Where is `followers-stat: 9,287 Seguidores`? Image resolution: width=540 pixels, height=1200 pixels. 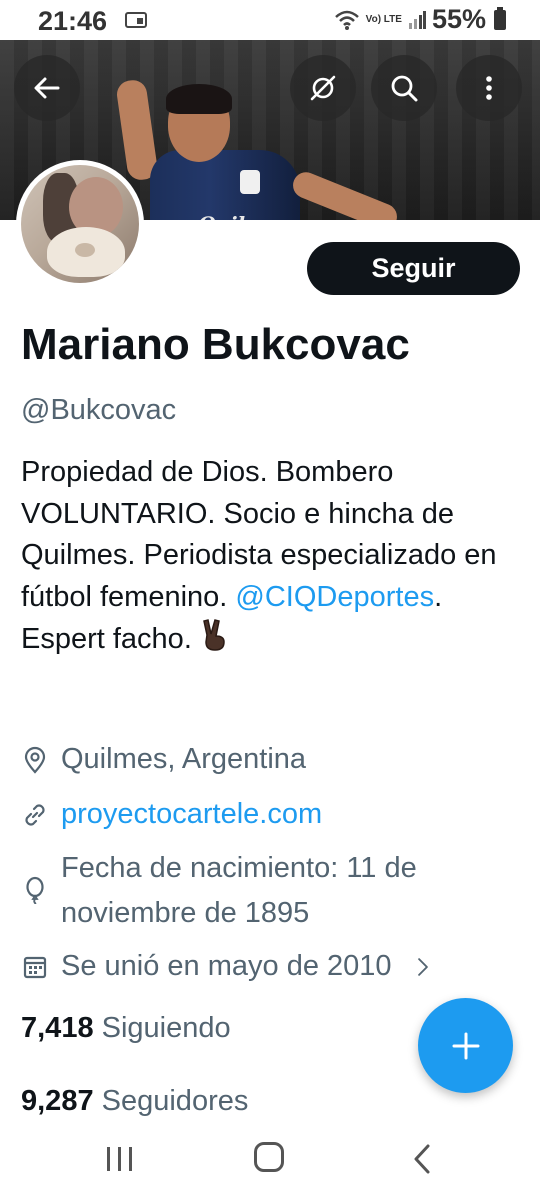 followers-stat: 9,287 Seguidores is located at coordinates (134, 1101).